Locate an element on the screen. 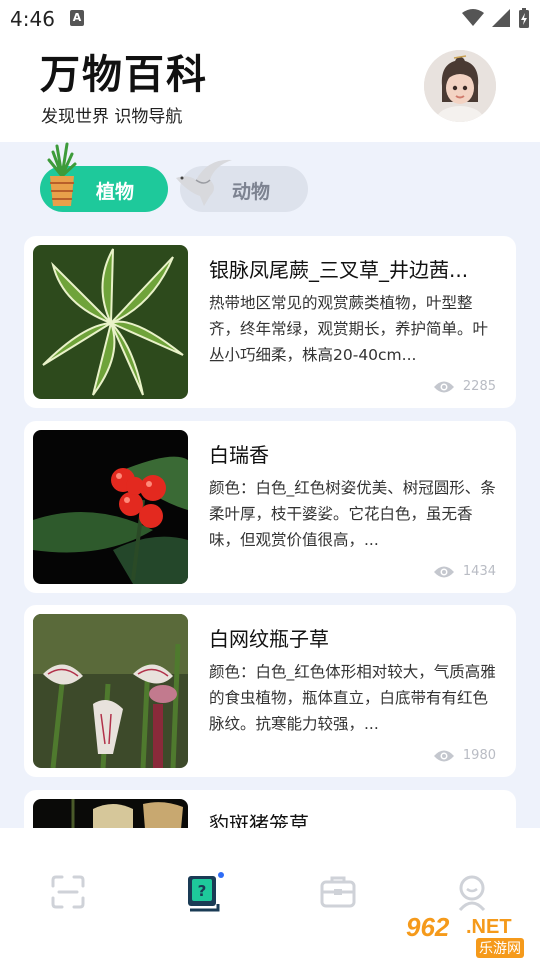 This screenshot has width=540, height=960. watermark-suffix: .NET is located at coordinates (489, 927).